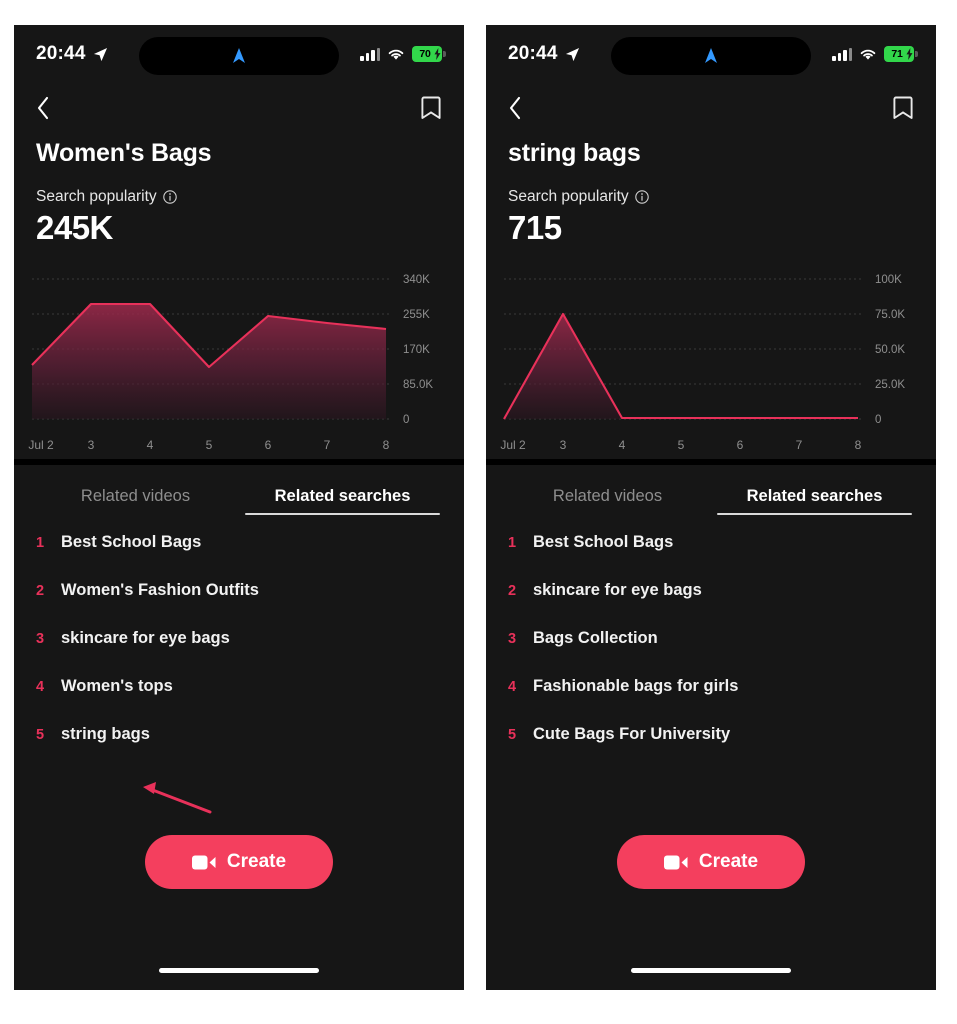 The width and height of the screenshot is (957, 1024). Describe the element at coordinates (711, 653) in the screenshot. I see `list-item: 3 Bags Collection` at that location.